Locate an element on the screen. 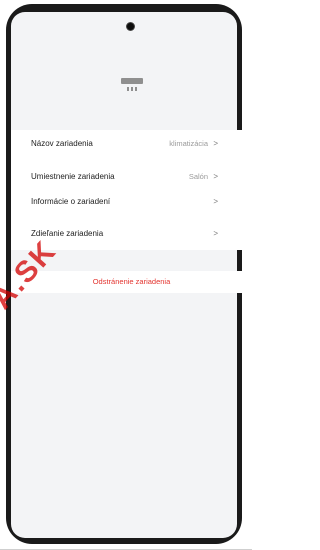 The image size is (320, 550). row-label: Informácie o zariadení is located at coordinates (71, 201).